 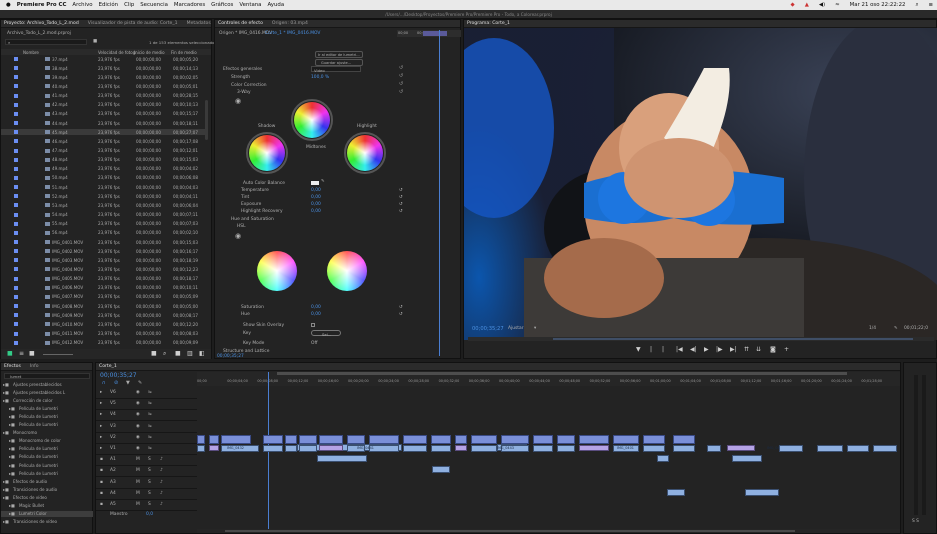 What do you see at coordinates (21, 353) in the screenshot?
I see `list-view-icon: ≡` at bounding box center [21, 353].